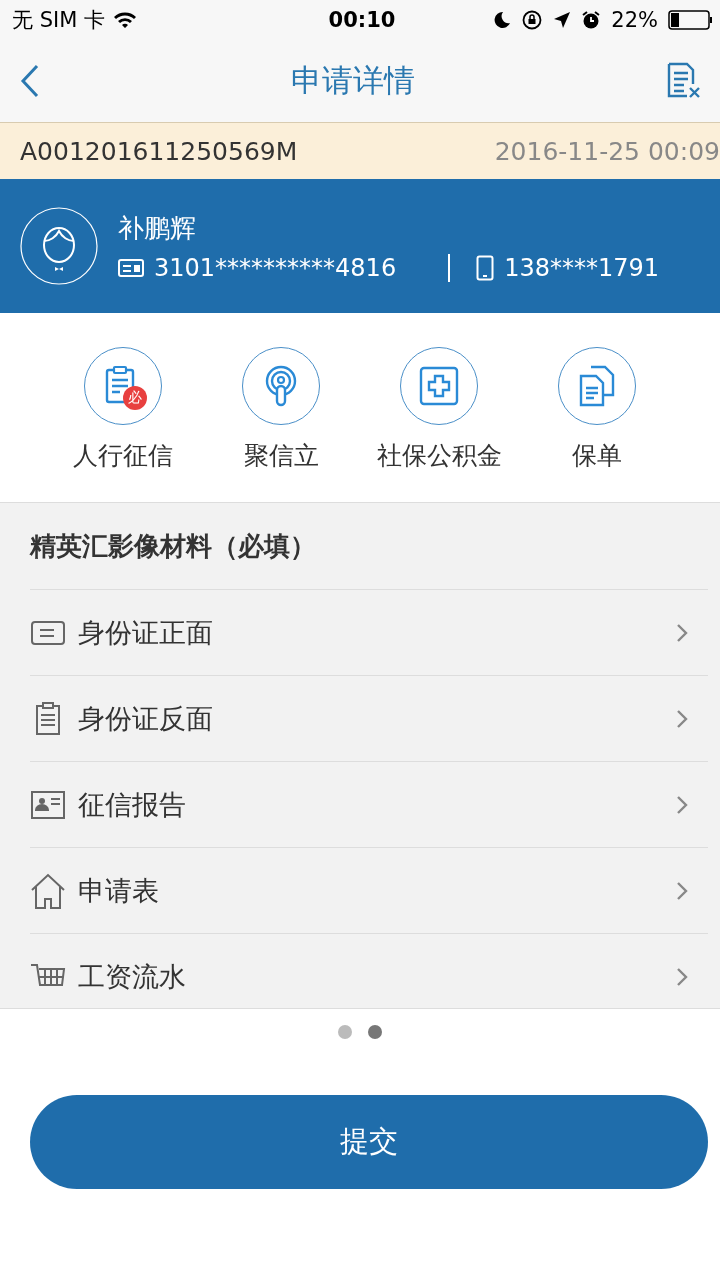  Describe the element at coordinates (439, 409) in the screenshot. I see `service-button: 社保公积金` at that location.